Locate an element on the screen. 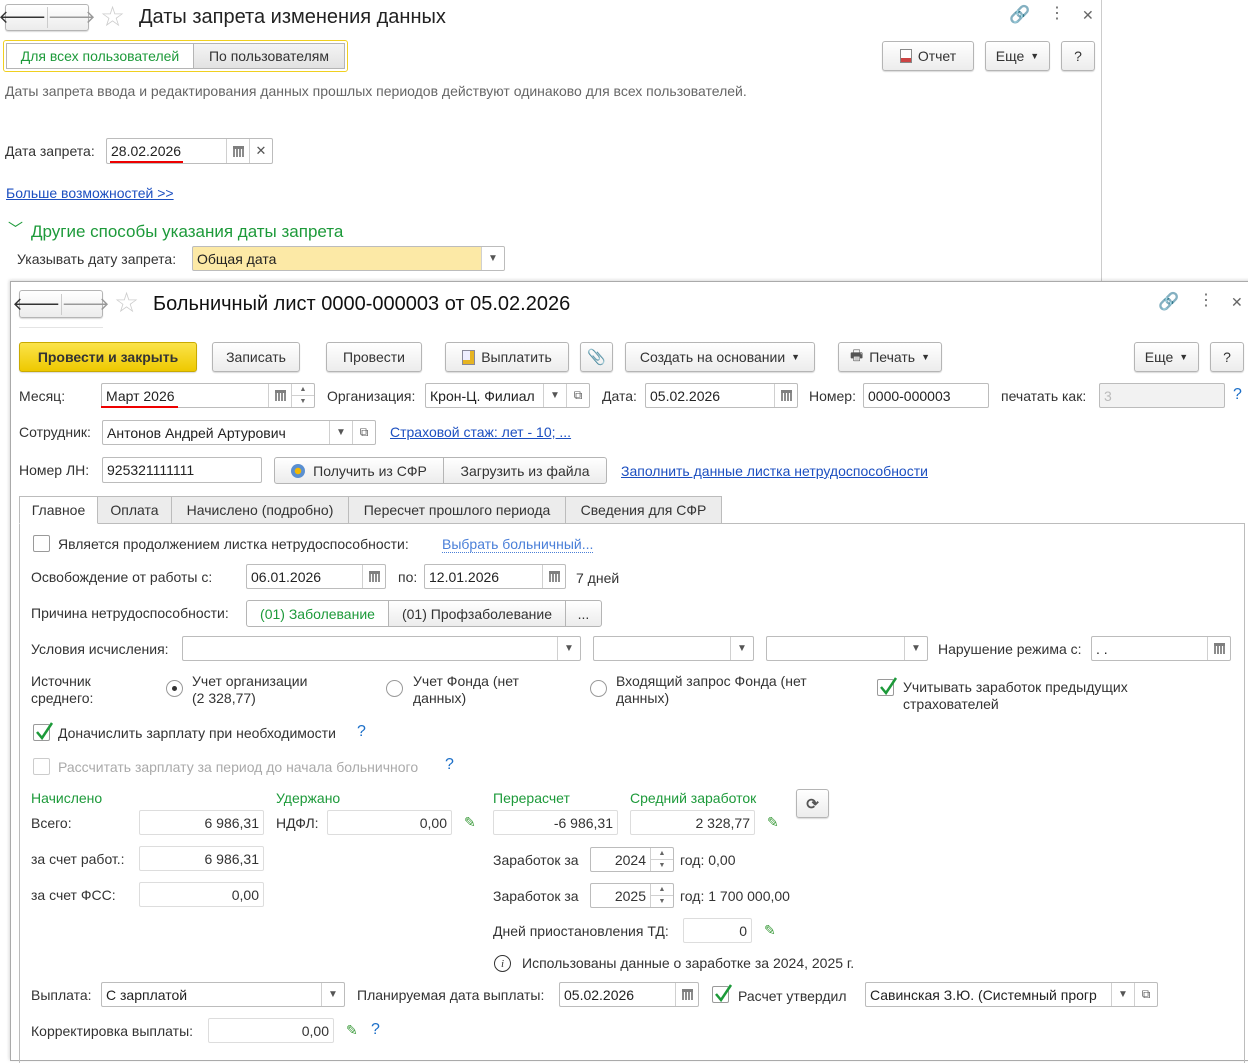 This screenshot has width=1248, height=1063. month-spinner: ▲ ▼ is located at coordinates (302, 395).